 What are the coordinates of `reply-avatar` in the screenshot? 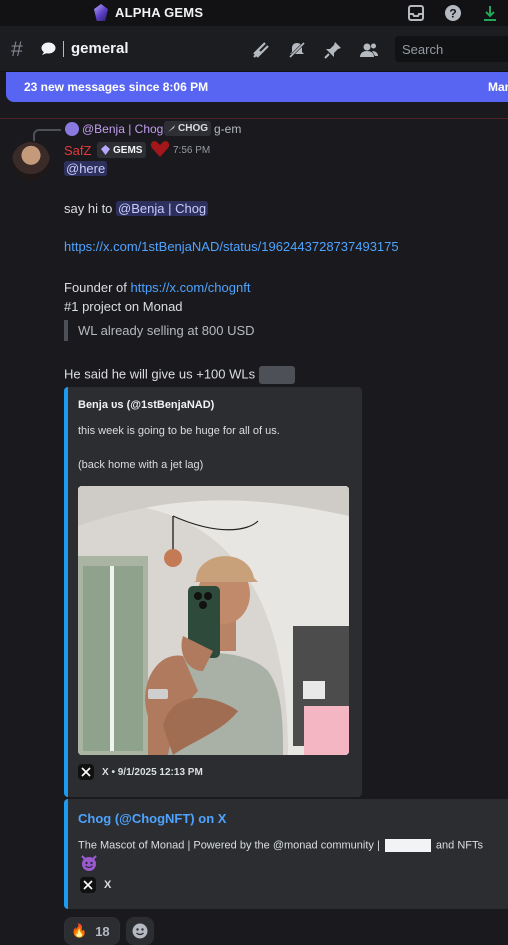 It's located at (72, 129).